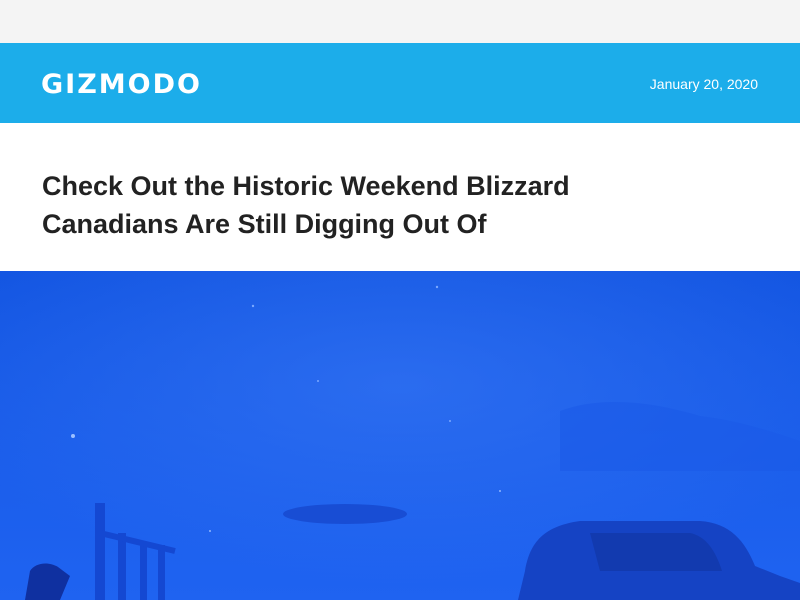  I want to click on gizmodo-logo: GIZMODO, so click(121, 85).